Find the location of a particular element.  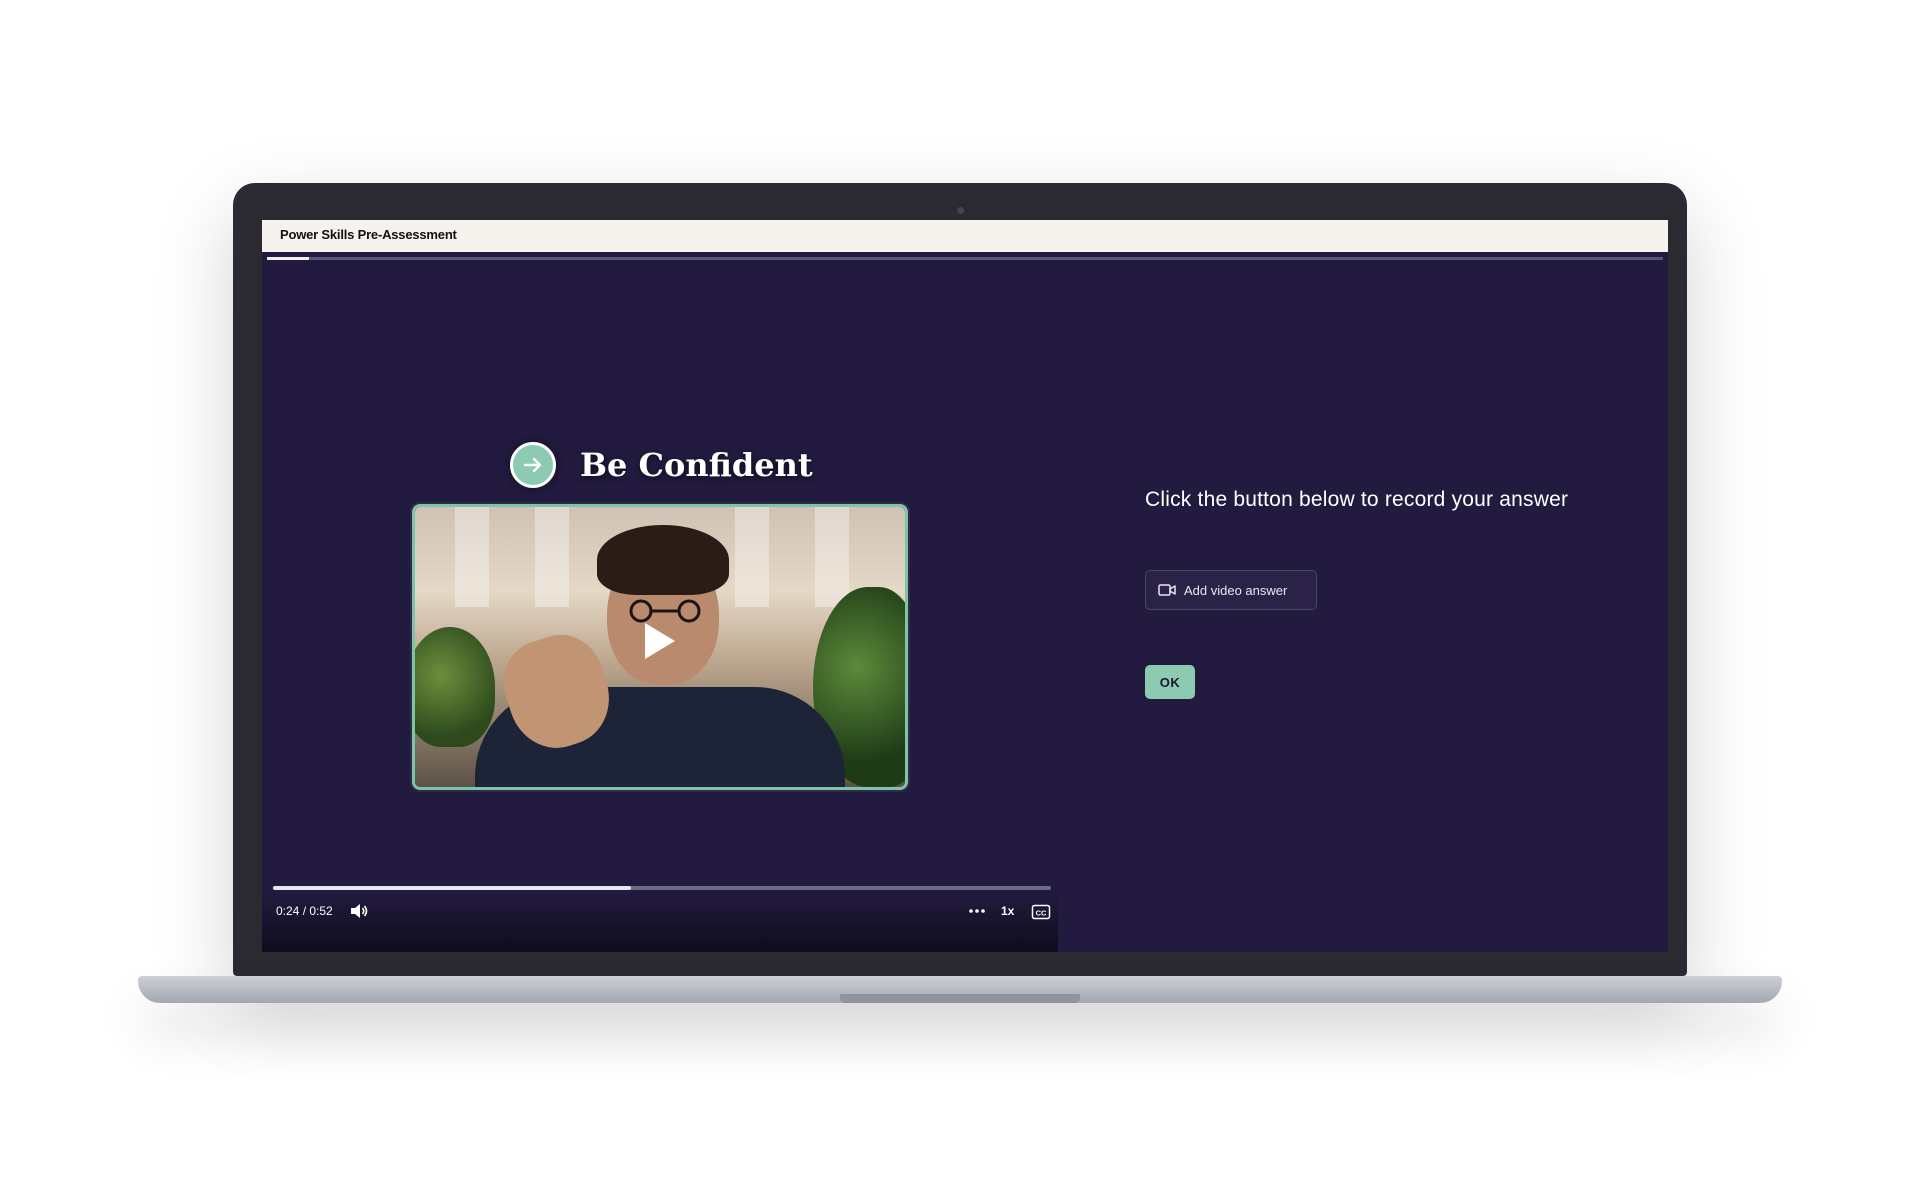

ok-button: OK is located at coordinates (1170, 682).